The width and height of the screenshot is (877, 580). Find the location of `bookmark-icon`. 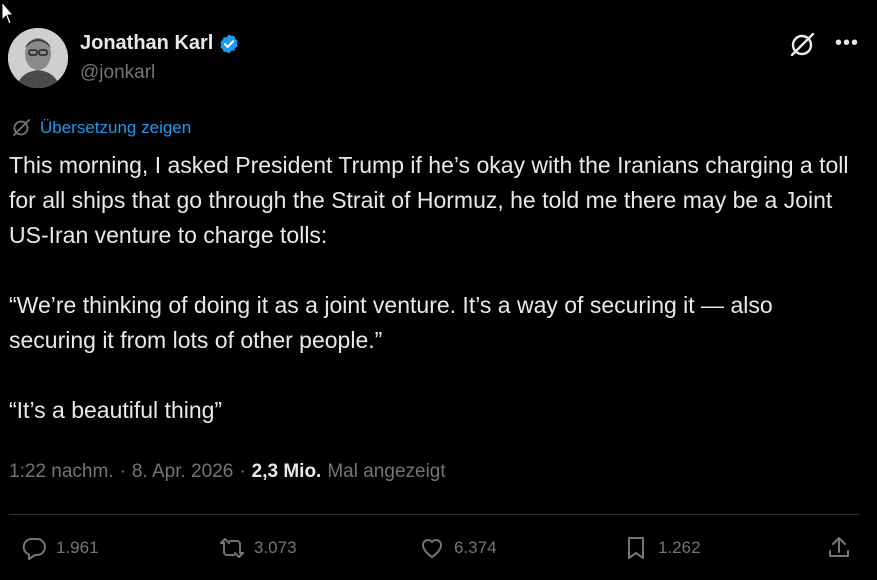

bookmark-icon is located at coordinates (636, 548).